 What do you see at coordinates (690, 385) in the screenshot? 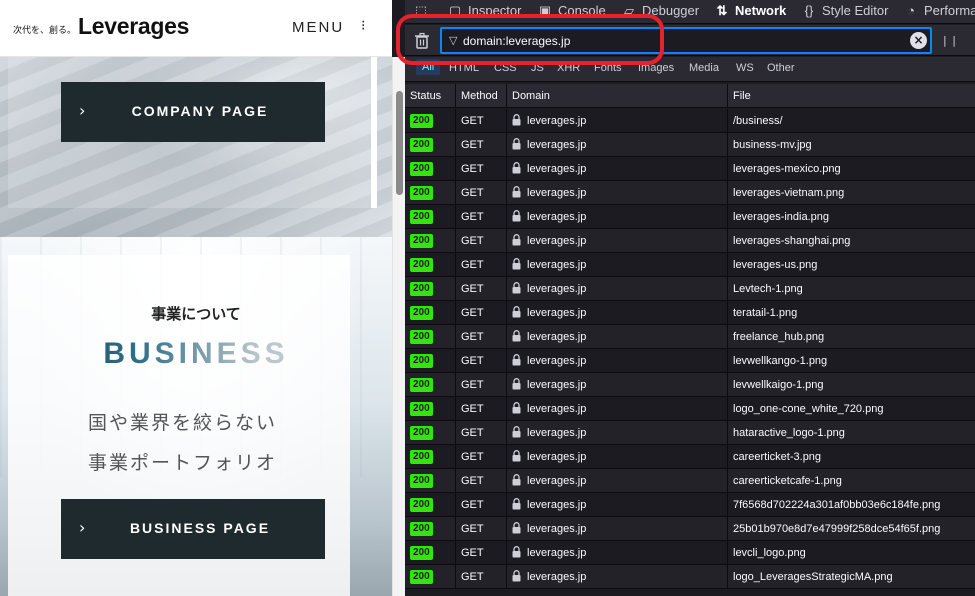
I see `request-row: 200 GET leverages.jp levwellkaigo-1.png` at bounding box center [690, 385].